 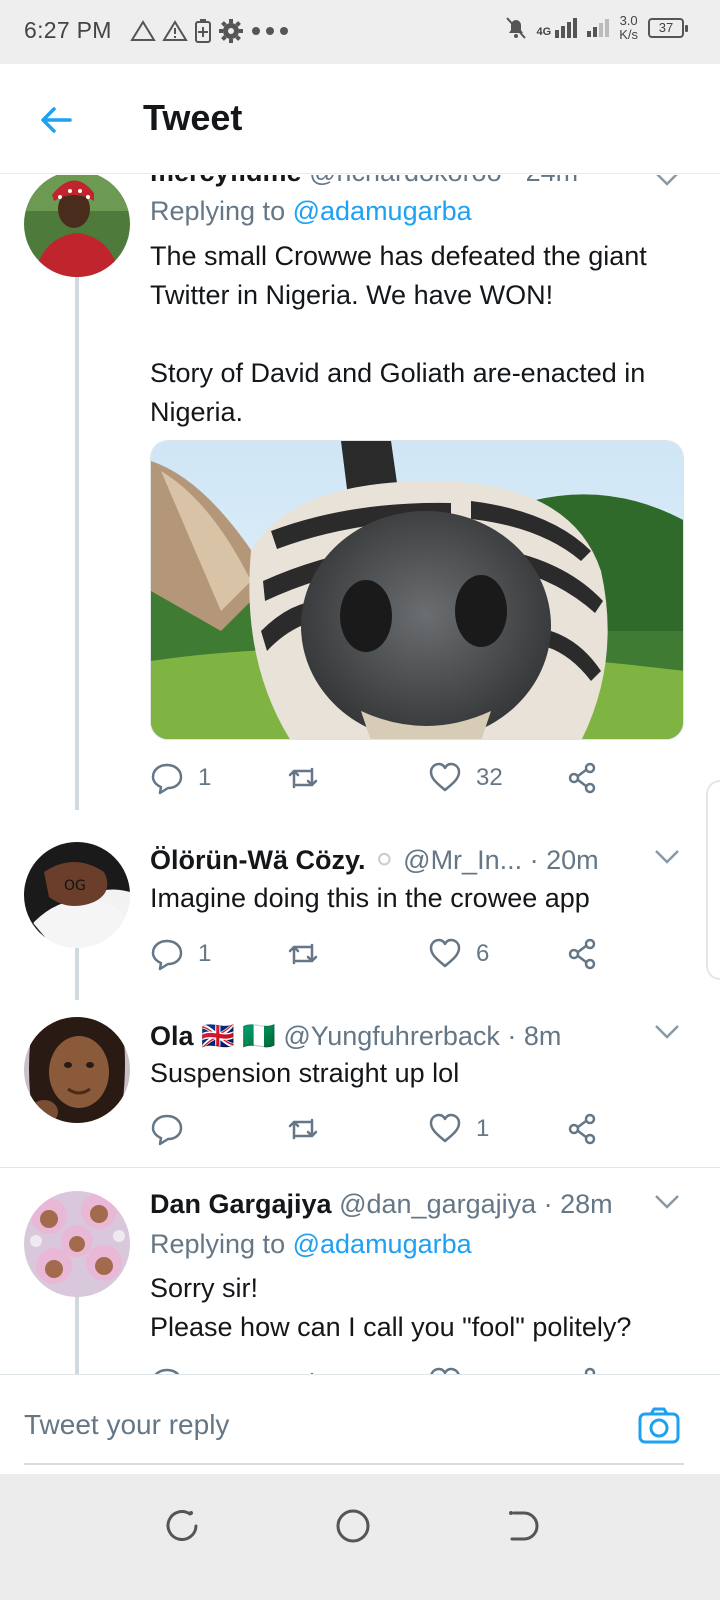 I want to click on tweet-media-image, so click(x=417, y=590).